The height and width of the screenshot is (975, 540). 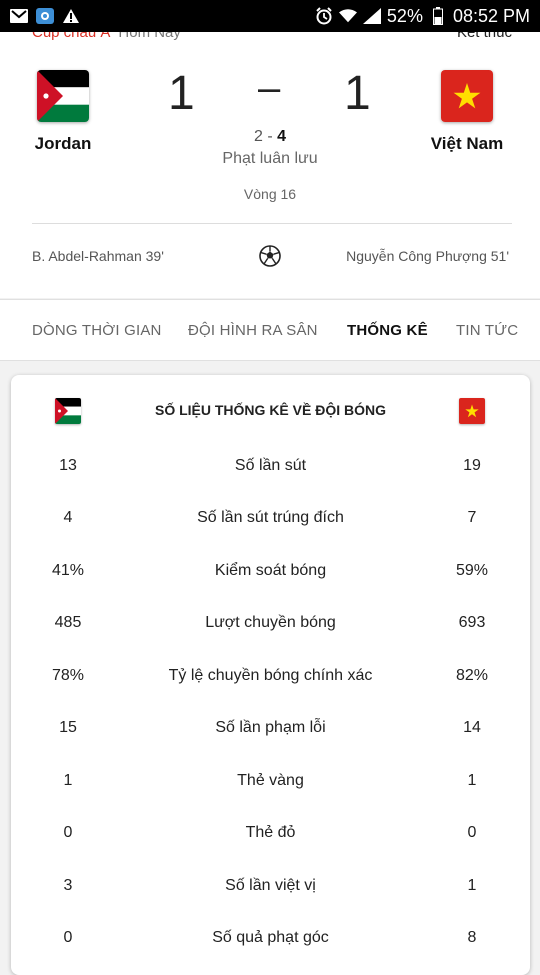 I want to click on stat-label: Thẻ đỏ, so click(x=270, y=832).